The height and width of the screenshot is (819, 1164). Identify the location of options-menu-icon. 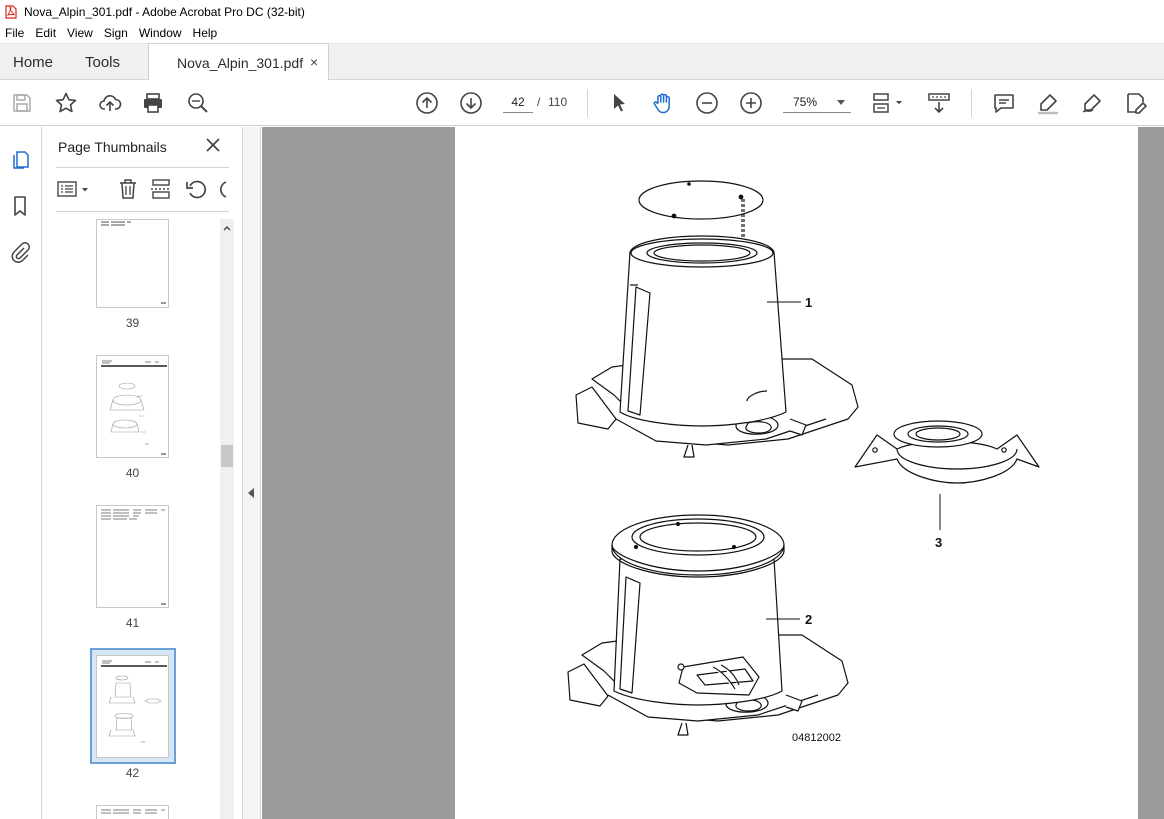
(74, 189).